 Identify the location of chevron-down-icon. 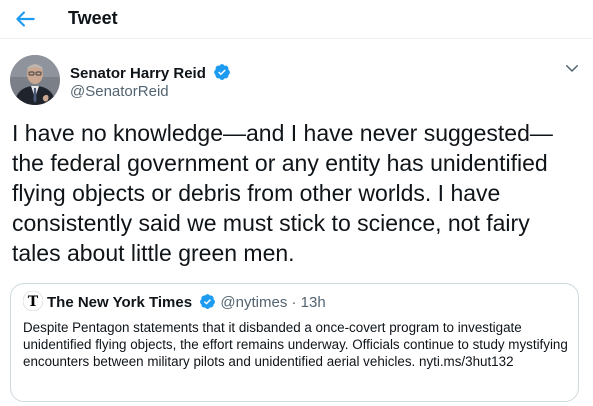
(572, 68).